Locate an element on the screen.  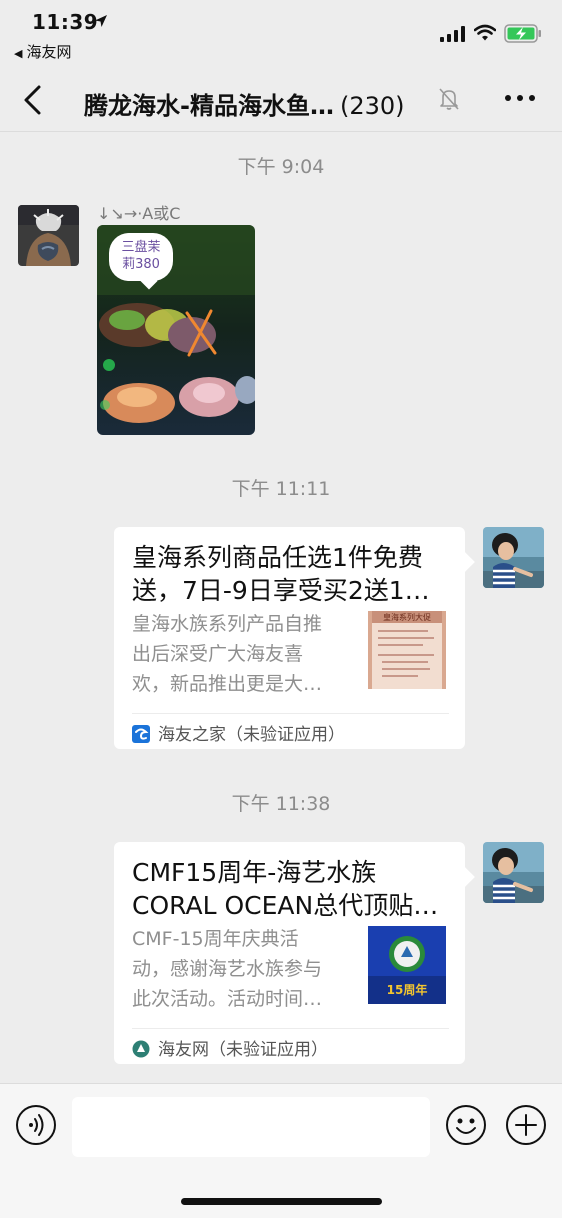
message-timestamp: 下午 9:04 is located at coordinates (281, 167).